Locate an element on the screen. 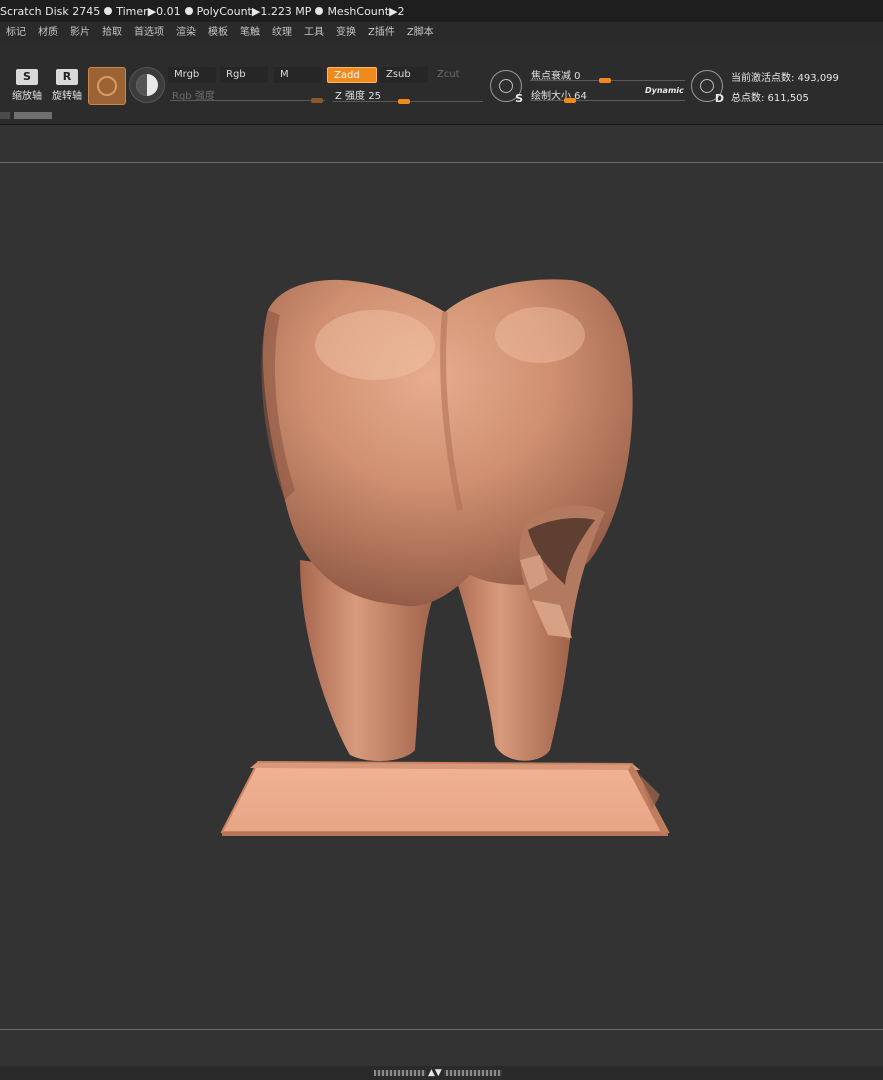  canvas-bottom-border is located at coordinates (441, 1029).